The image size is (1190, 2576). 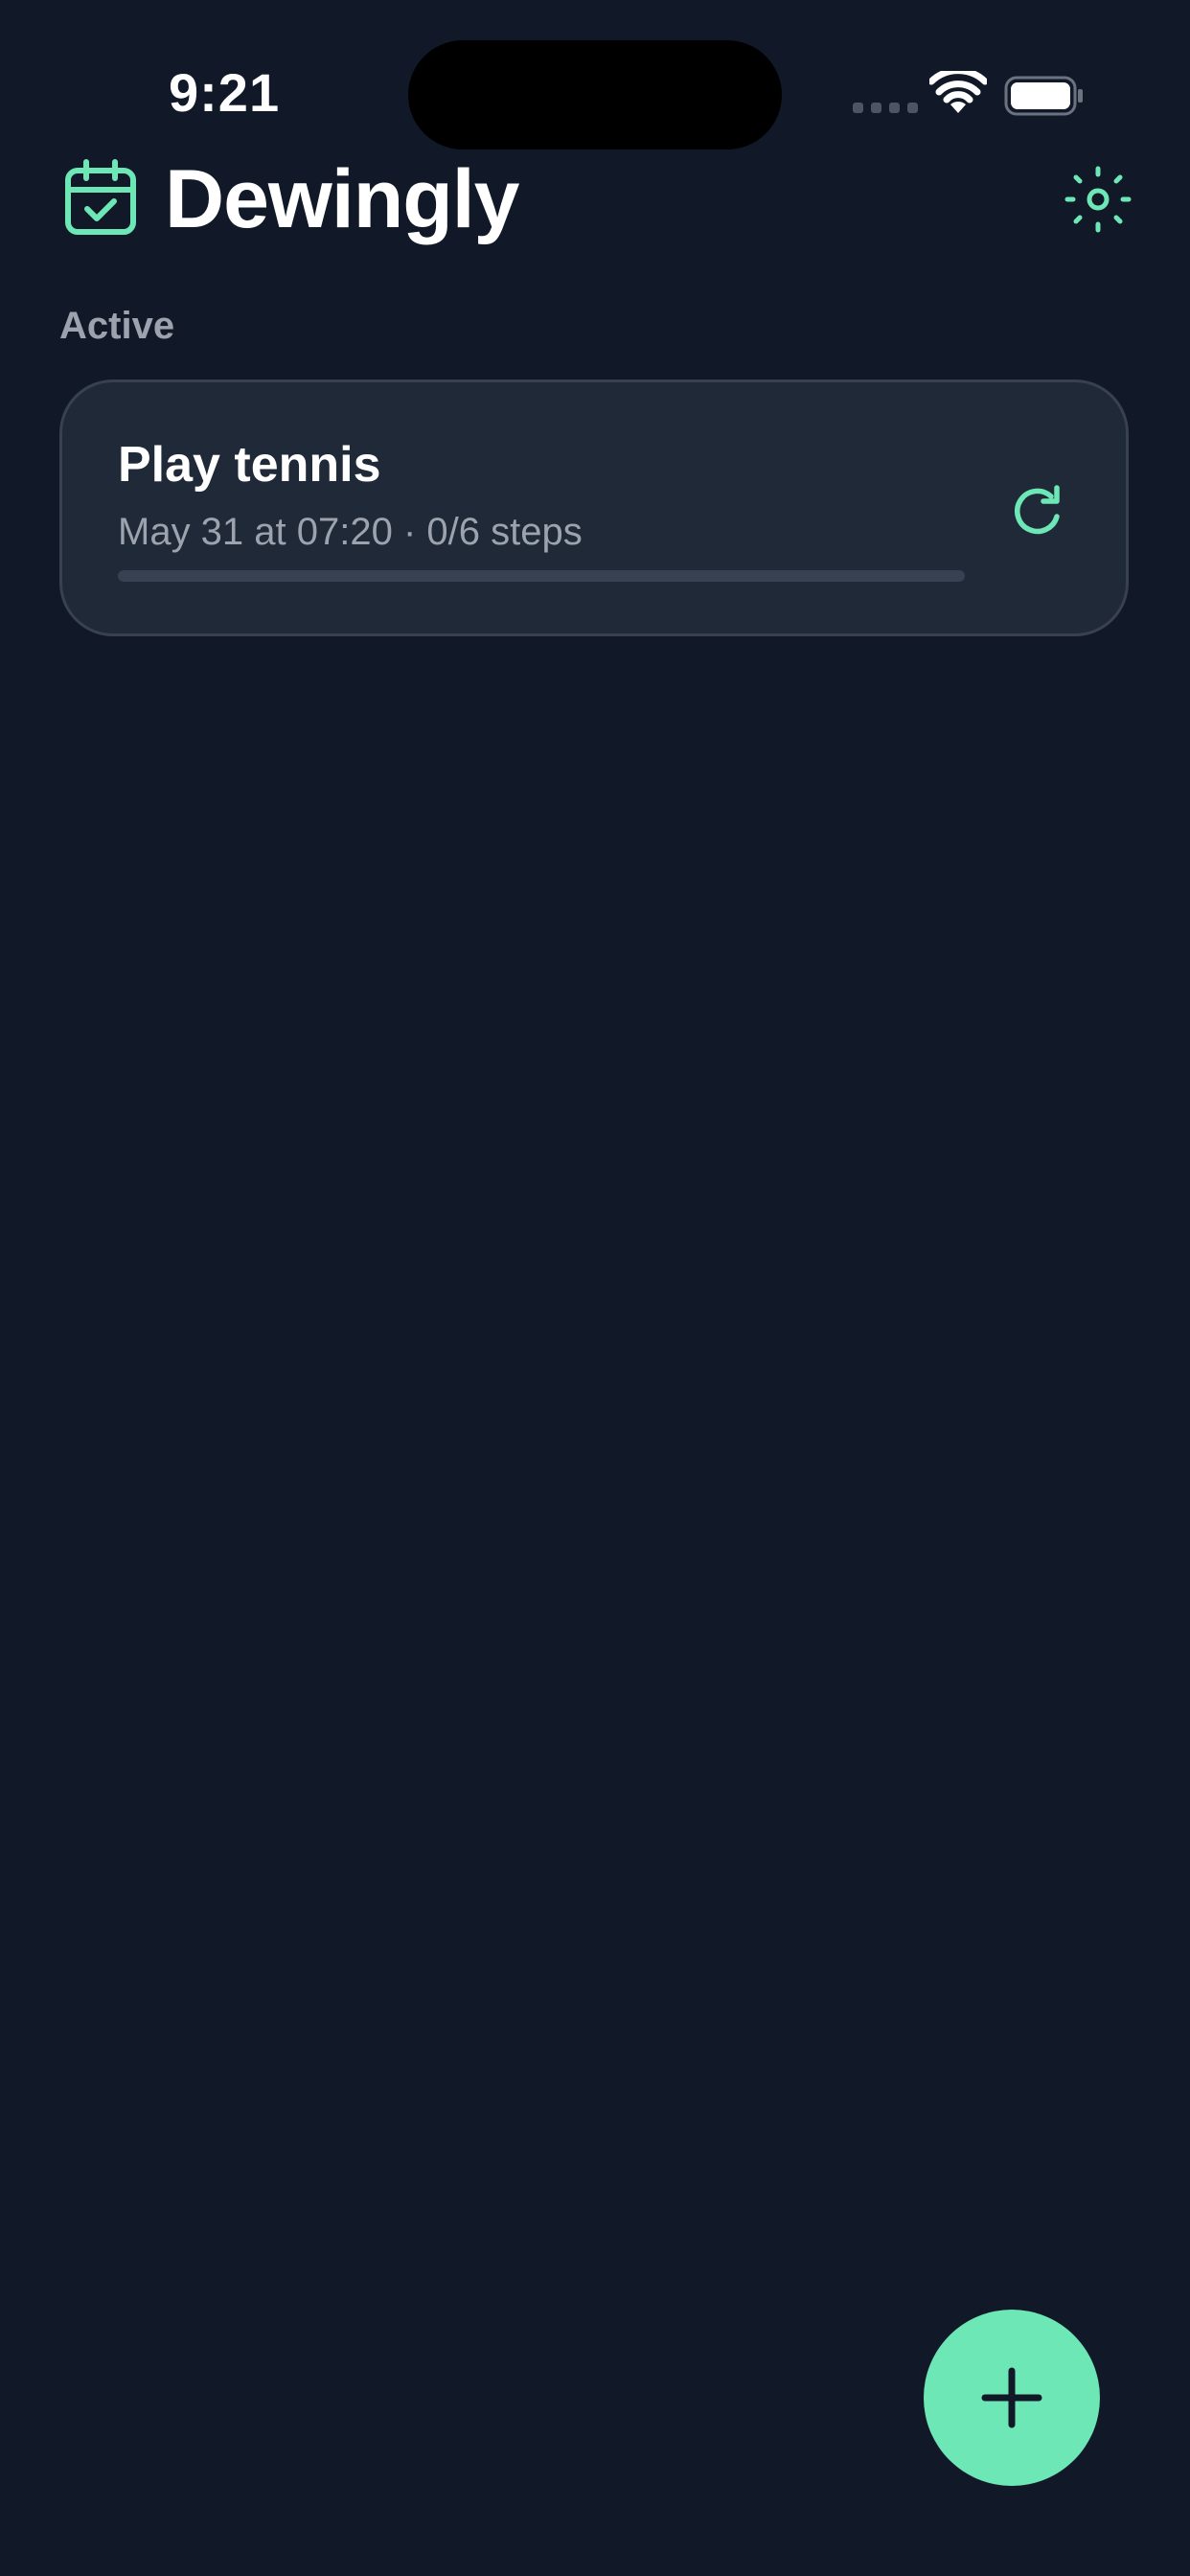 What do you see at coordinates (101, 197) in the screenshot?
I see `calendar-check-icon` at bounding box center [101, 197].